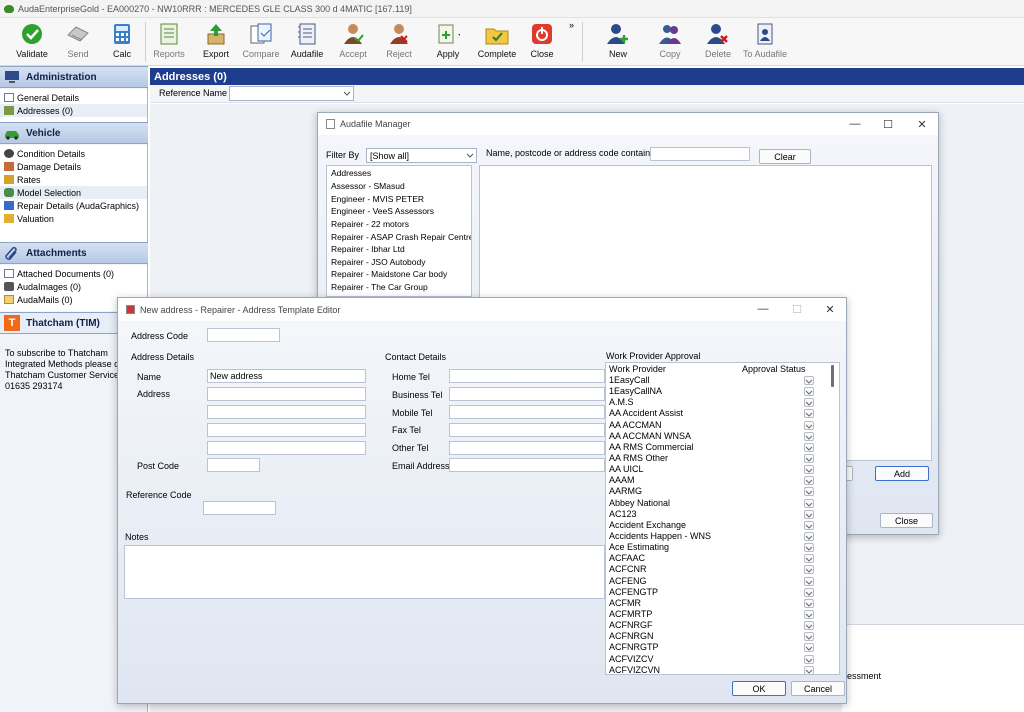 This screenshot has height=712, width=1024. Describe the element at coordinates (73, 110) in the screenshot. I see `nav-addresses: Addresses (0)` at that location.